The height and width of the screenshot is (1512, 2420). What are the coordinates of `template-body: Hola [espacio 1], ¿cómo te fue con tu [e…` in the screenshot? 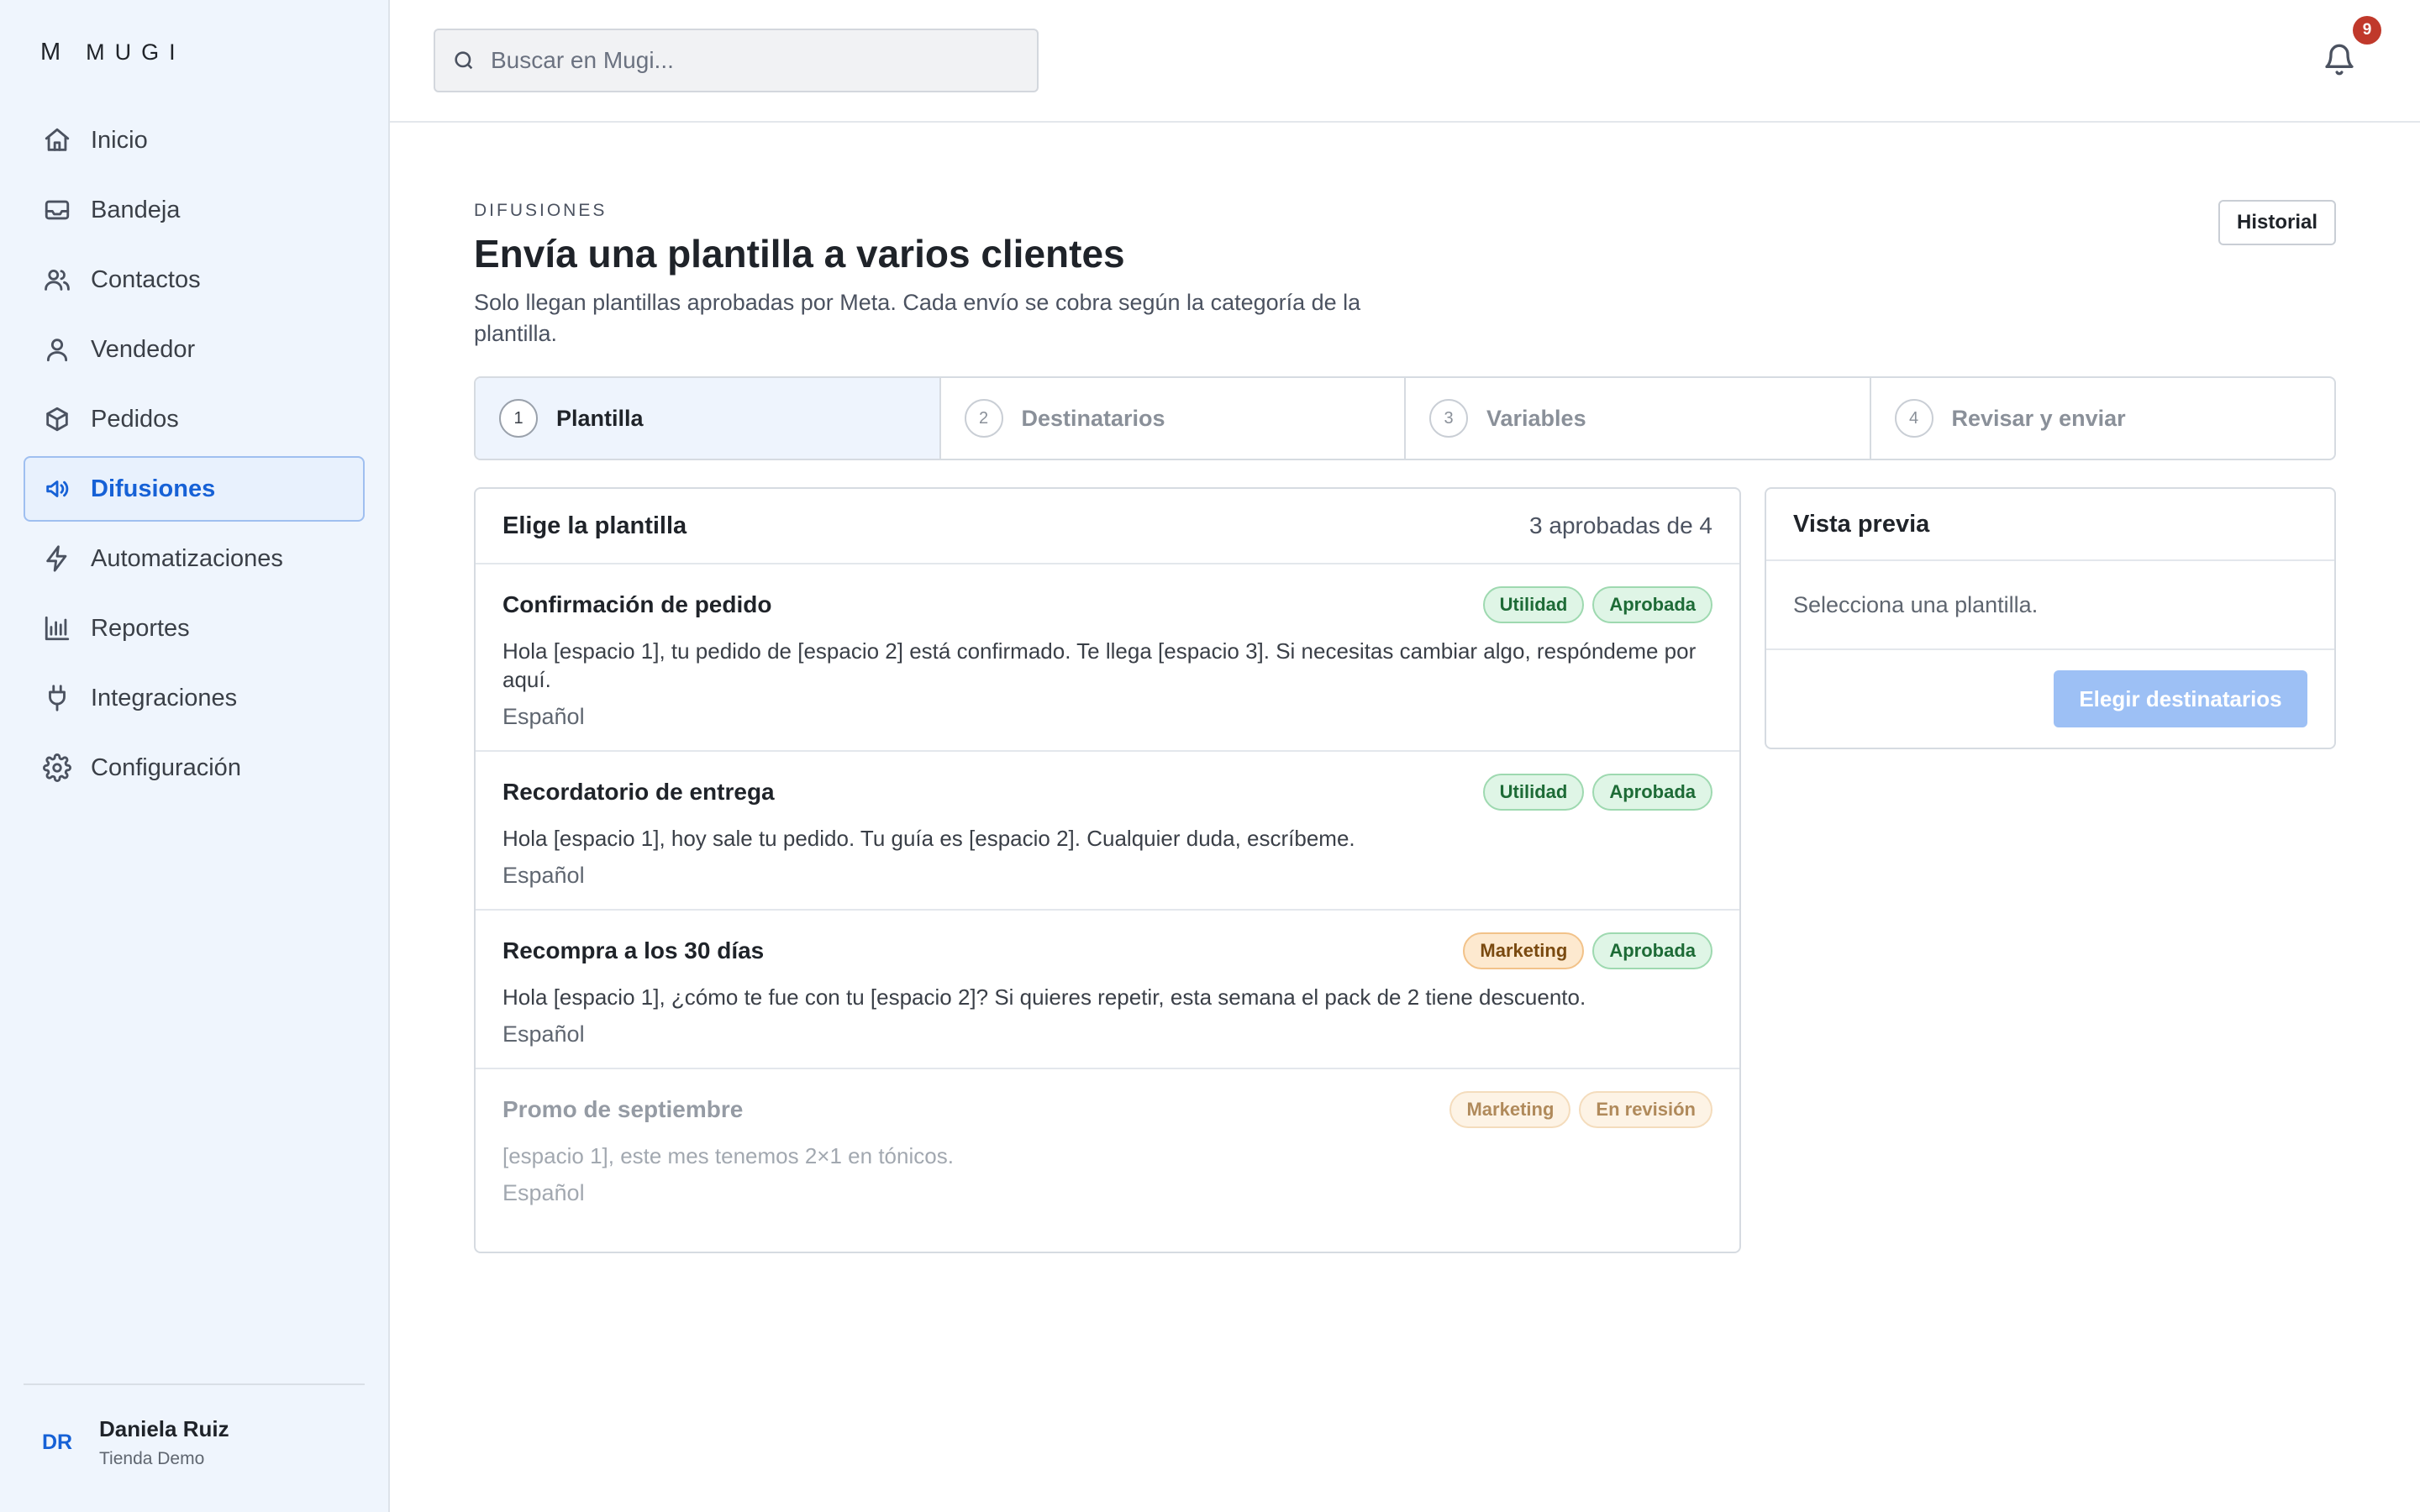 It's located at (1044, 997).